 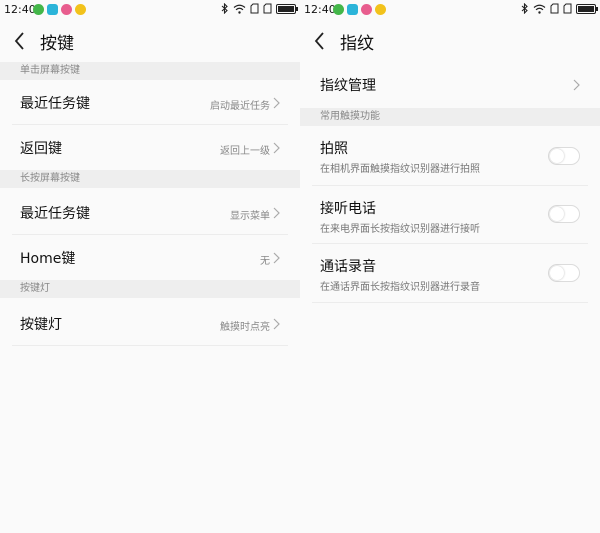 What do you see at coordinates (450, 117) in the screenshot?
I see `section-header-common-touch: 常用触摸功能` at bounding box center [450, 117].